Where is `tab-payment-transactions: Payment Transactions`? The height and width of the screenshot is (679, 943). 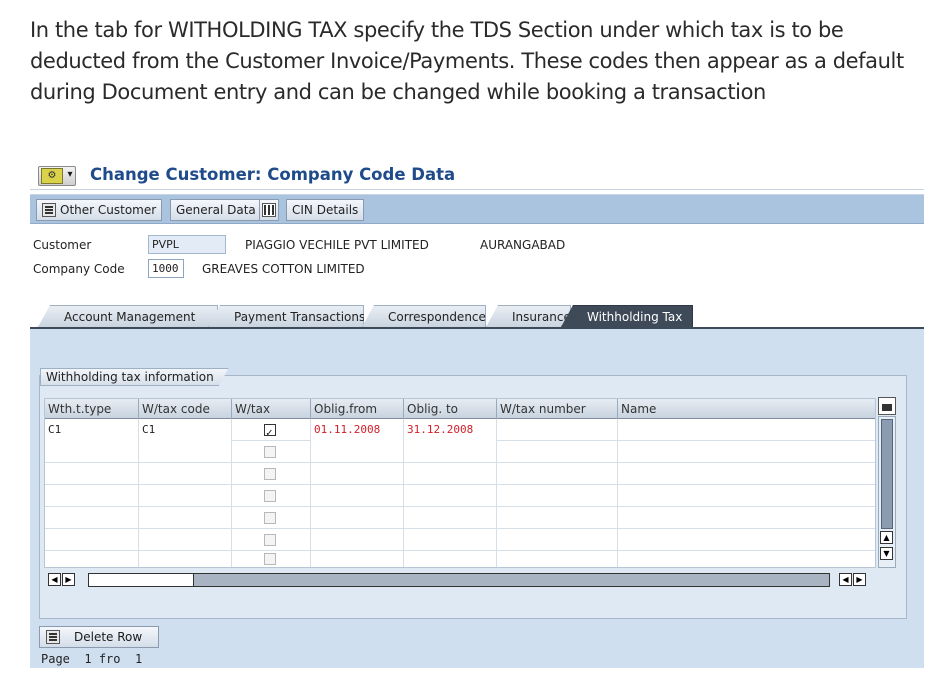
tab-payment-transactions: Payment Transactions is located at coordinates (286, 316).